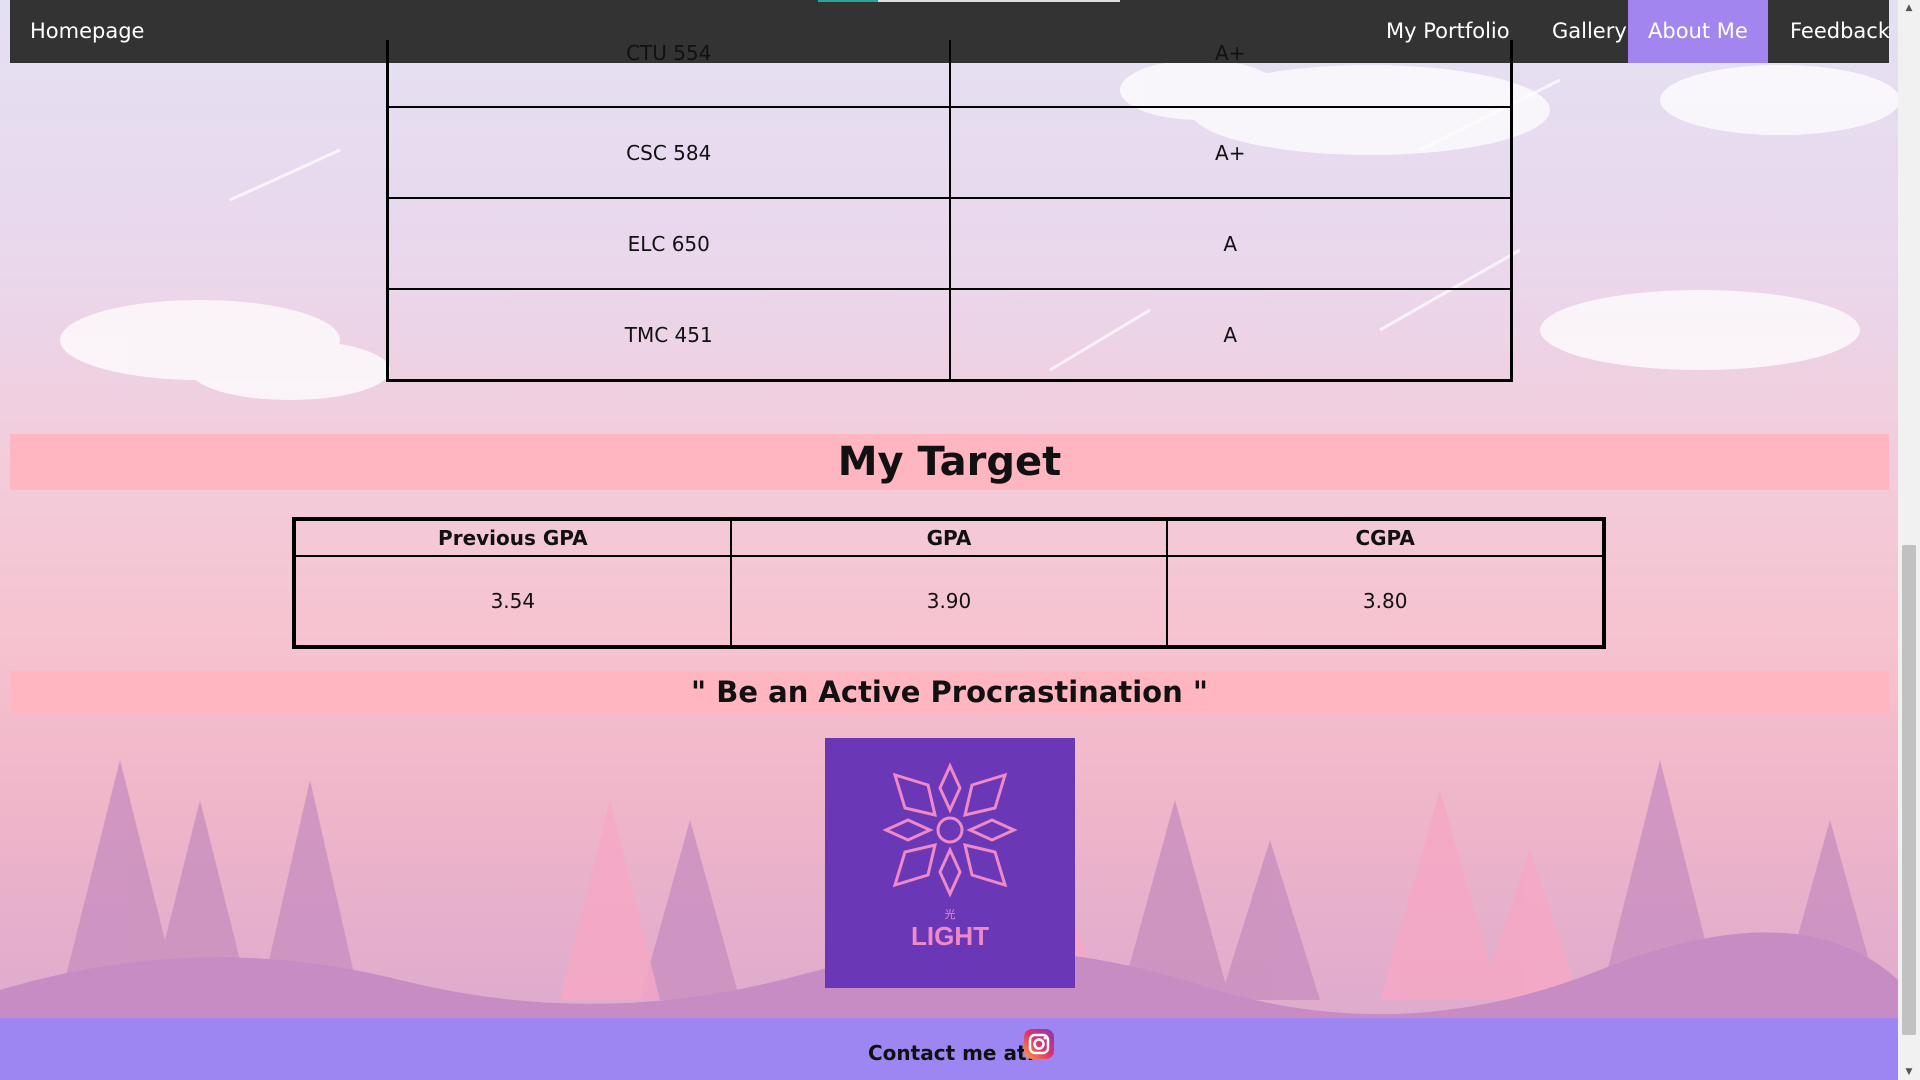 The height and width of the screenshot is (1080, 1920). Describe the element at coordinates (512, 601) in the screenshot. I see `previous-gpa-value: 3.54` at that location.